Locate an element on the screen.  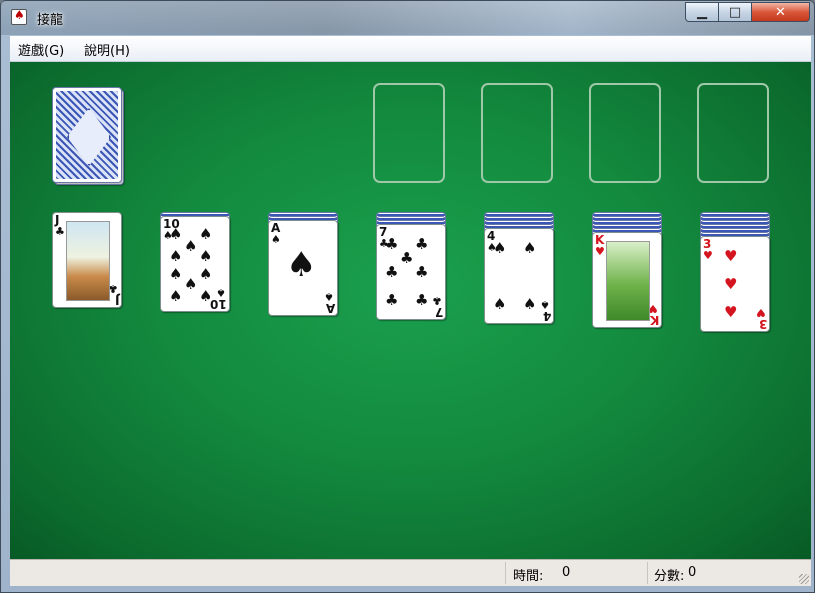
score-value: 0 is located at coordinates (692, 572).